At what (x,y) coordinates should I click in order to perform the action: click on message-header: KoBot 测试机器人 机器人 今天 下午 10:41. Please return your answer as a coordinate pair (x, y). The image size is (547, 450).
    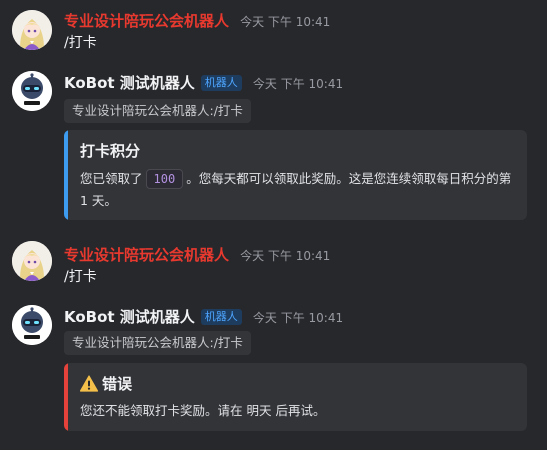
    Looking at the image, I should click on (203, 316).